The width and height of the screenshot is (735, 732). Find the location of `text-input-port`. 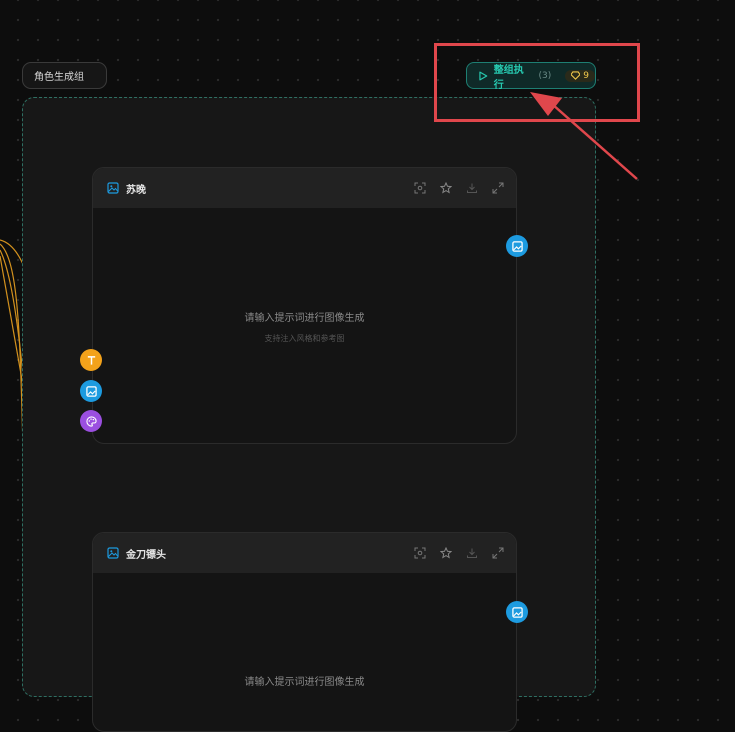

text-input-port is located at coordinates (91, 360).